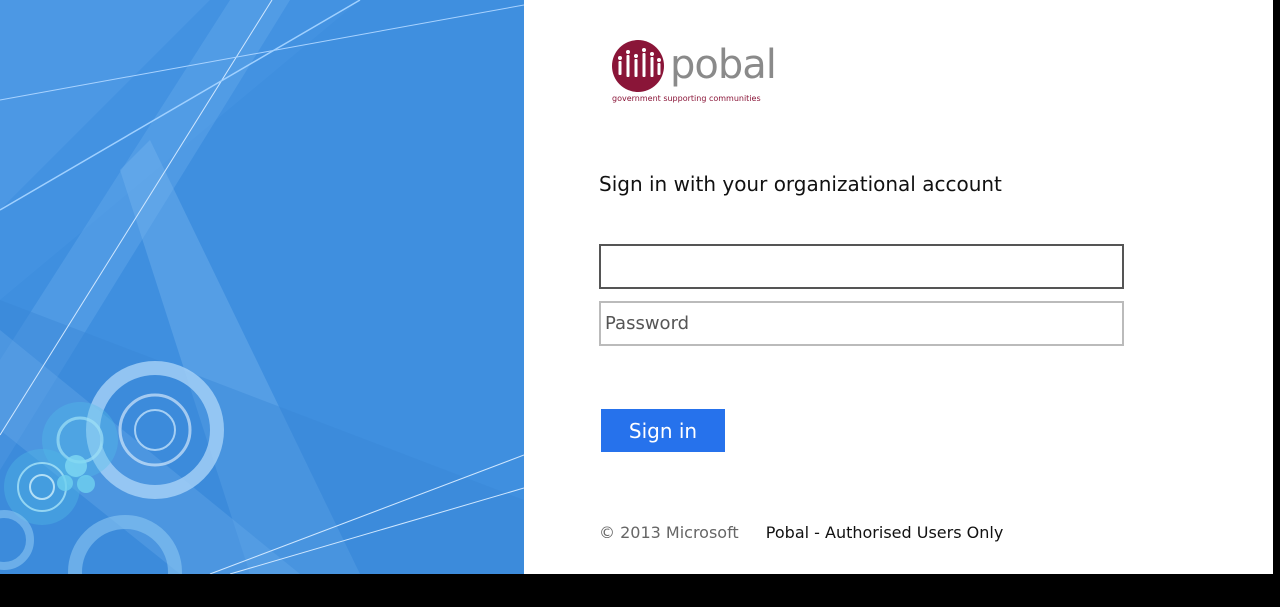 This screenshot has width=1280, height=607. What do you see at coordinates (723, 65) in the screenshot?
I see `logo-wordmark: pobal` at bounding box center [723, 65].